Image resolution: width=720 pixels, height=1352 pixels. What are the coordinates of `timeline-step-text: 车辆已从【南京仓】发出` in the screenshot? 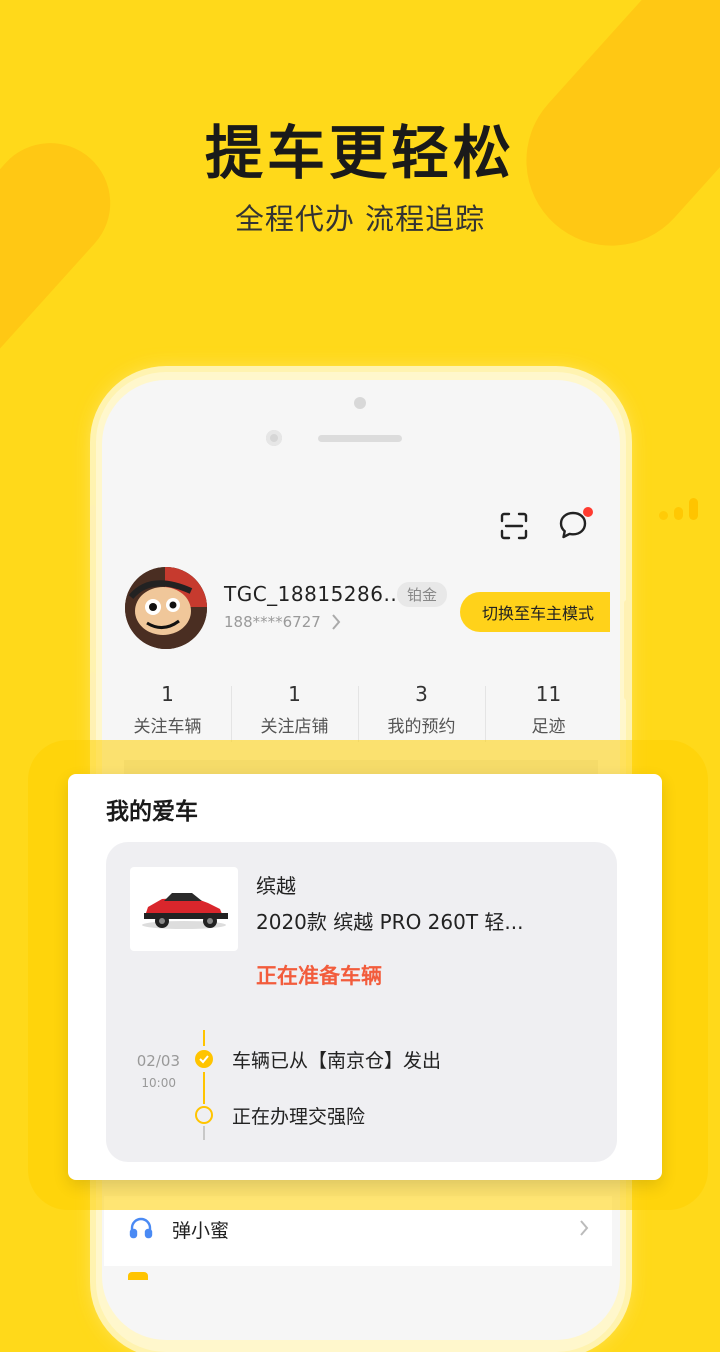 It's located at (337, 1061).